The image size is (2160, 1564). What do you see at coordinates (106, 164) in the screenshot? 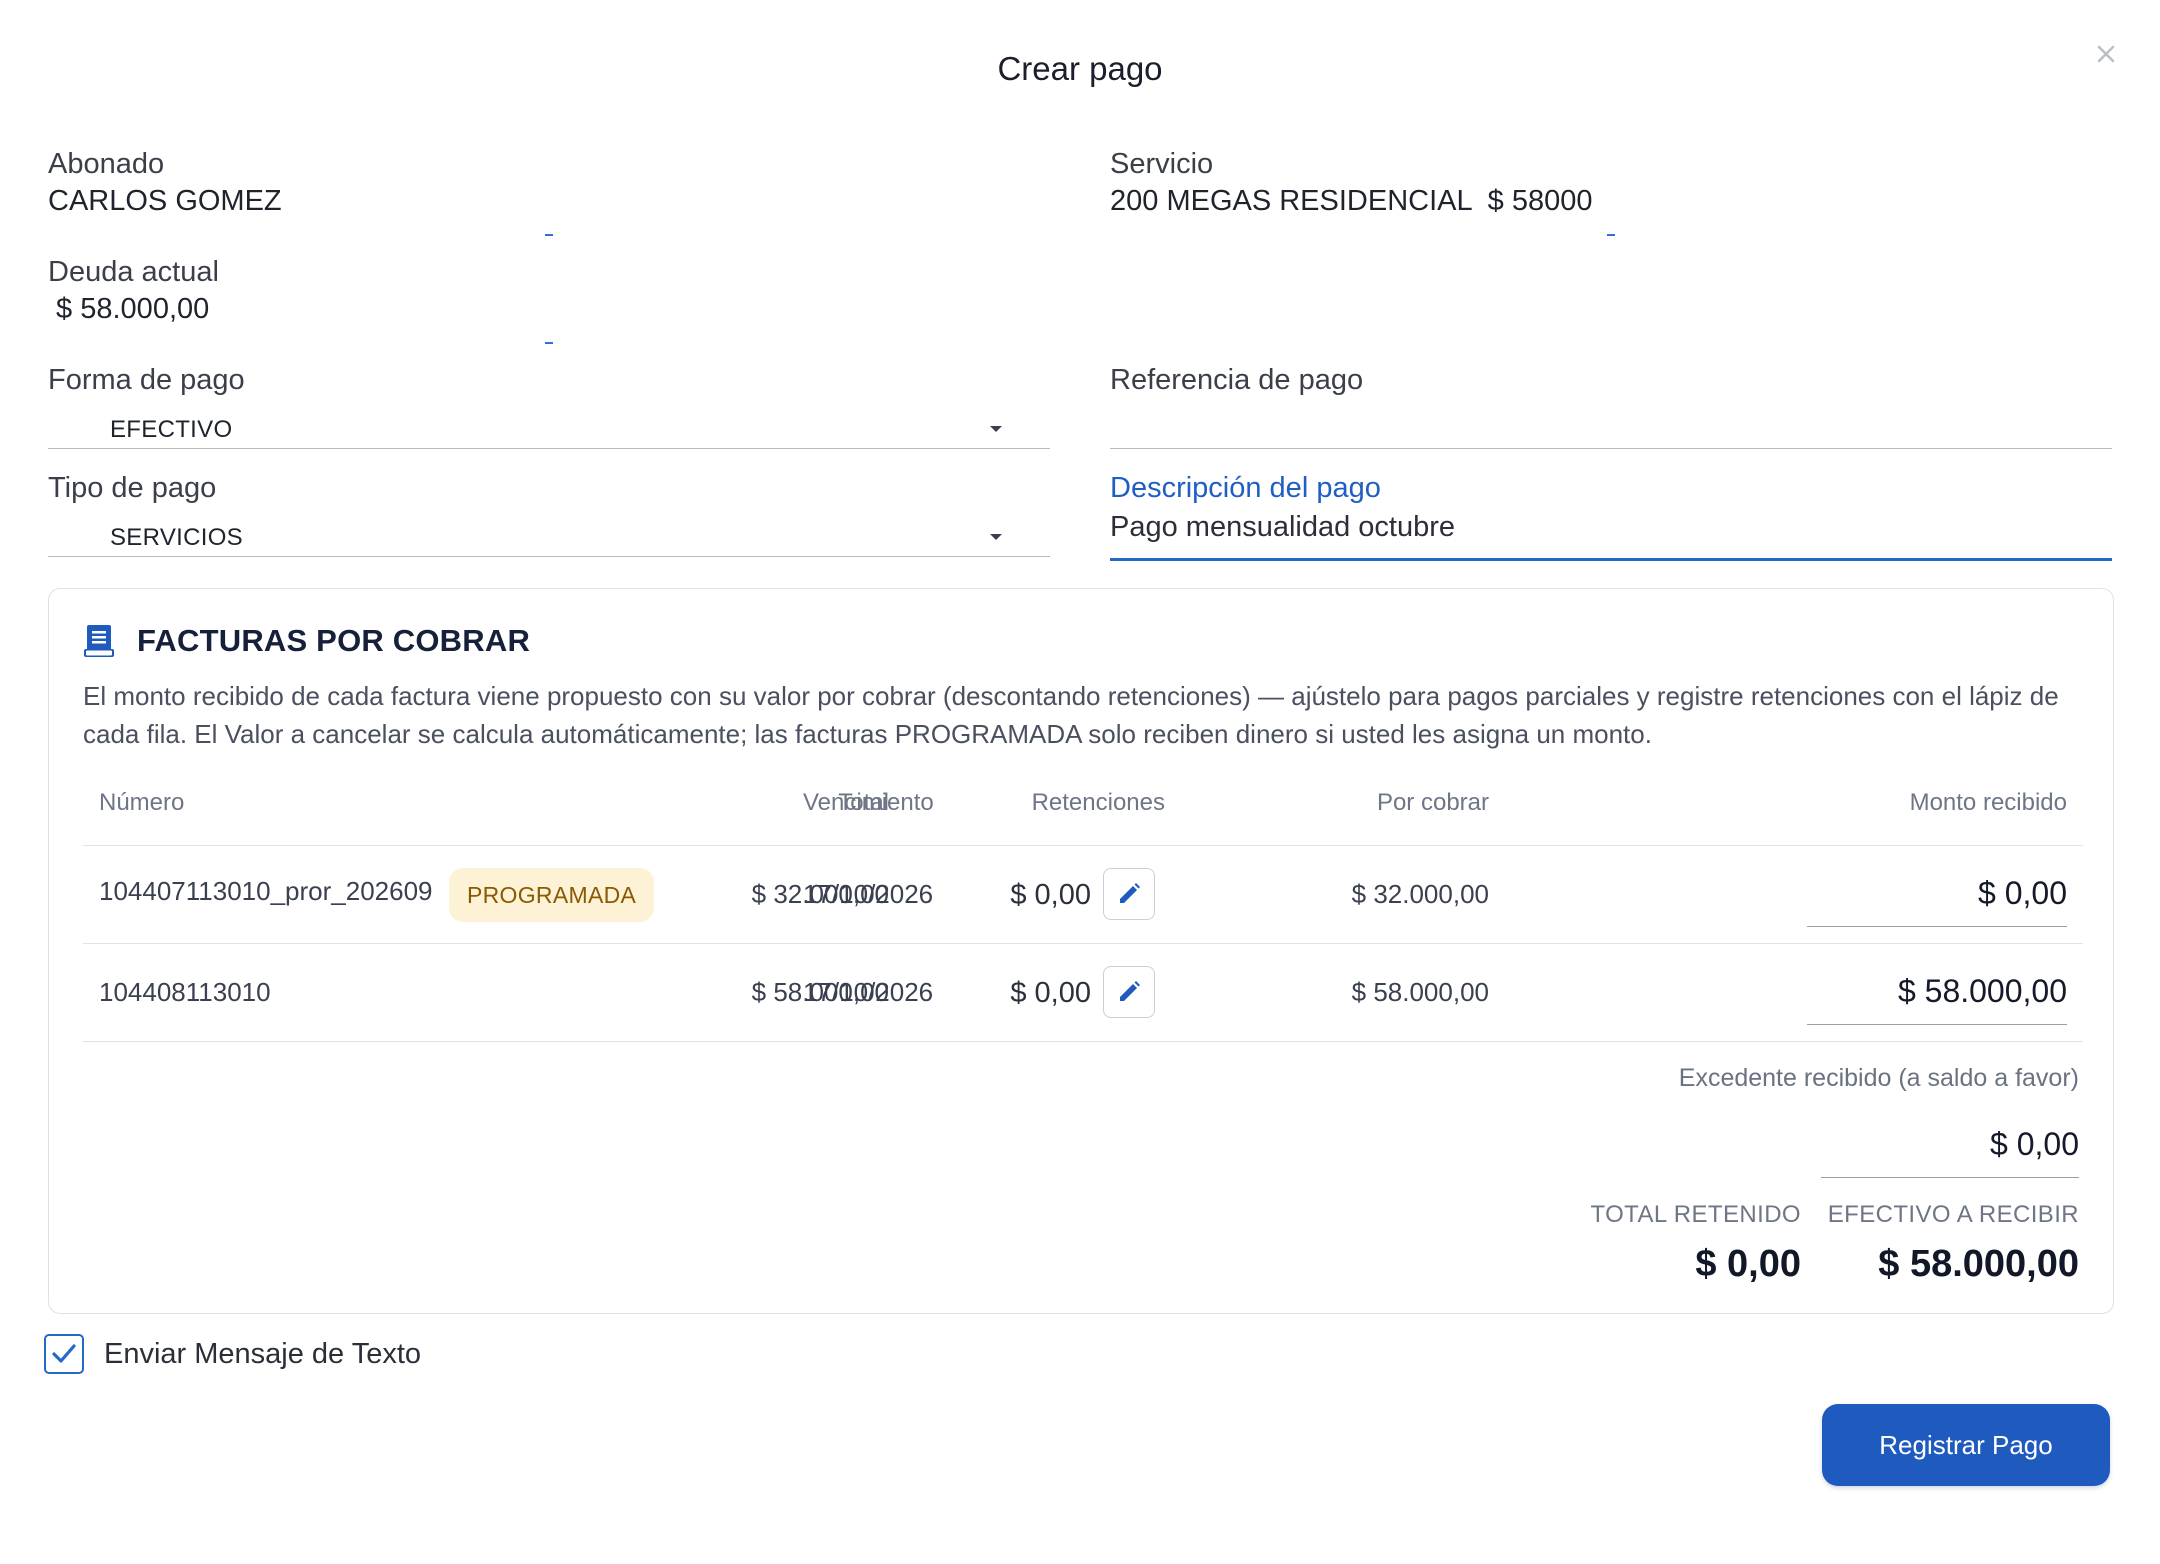
I see `abonado-label: Abonado` at bounding box center [106, 164].